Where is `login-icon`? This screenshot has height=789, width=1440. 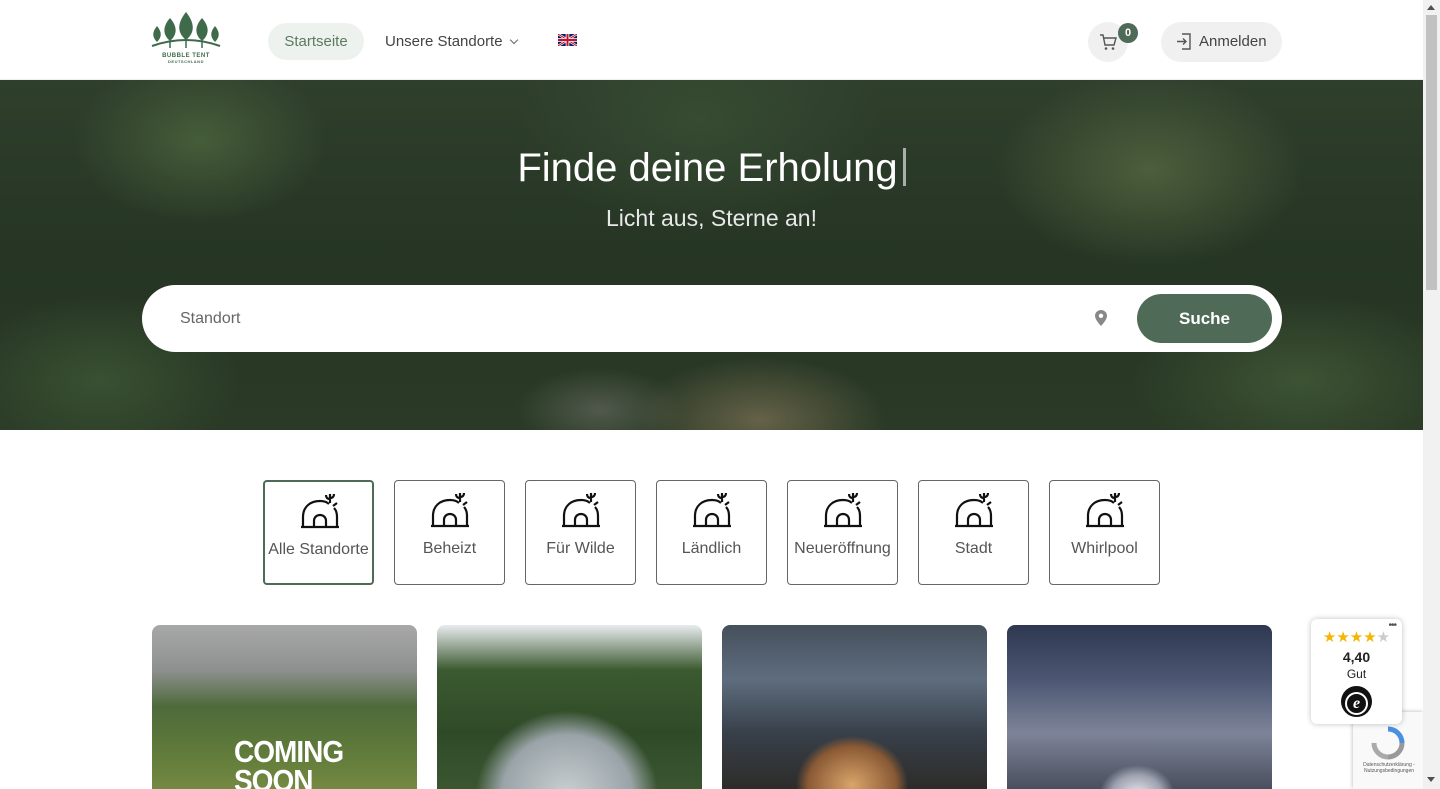 login-icon is located at coordinates (1184, 41).